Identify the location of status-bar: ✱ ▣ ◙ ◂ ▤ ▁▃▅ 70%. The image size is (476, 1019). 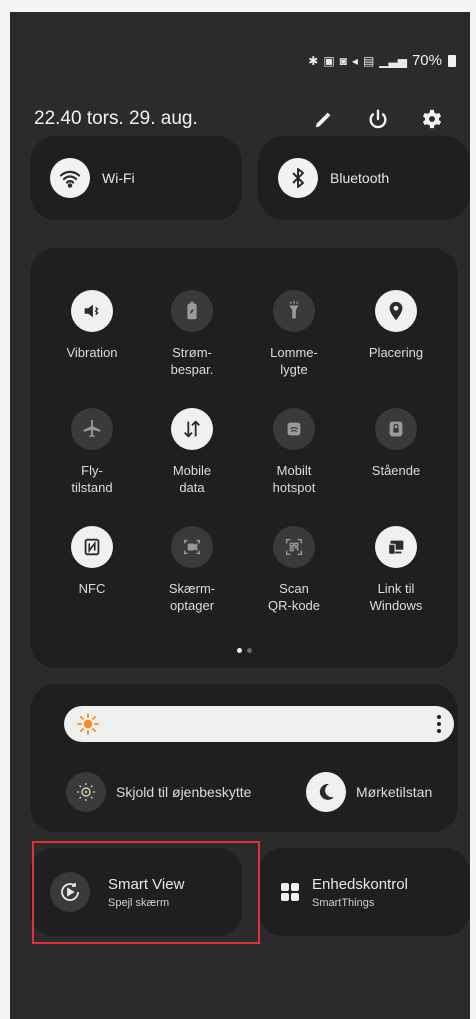
(382, 60).